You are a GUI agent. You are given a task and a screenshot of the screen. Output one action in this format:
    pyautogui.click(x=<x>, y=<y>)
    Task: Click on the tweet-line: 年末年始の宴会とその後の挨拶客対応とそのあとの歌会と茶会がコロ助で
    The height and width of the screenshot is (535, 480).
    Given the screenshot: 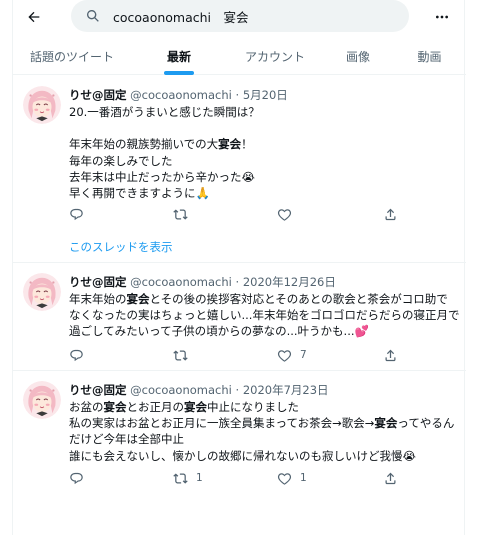 What is the action you would take?
    pyautogui.click(x=258, y=299)
    